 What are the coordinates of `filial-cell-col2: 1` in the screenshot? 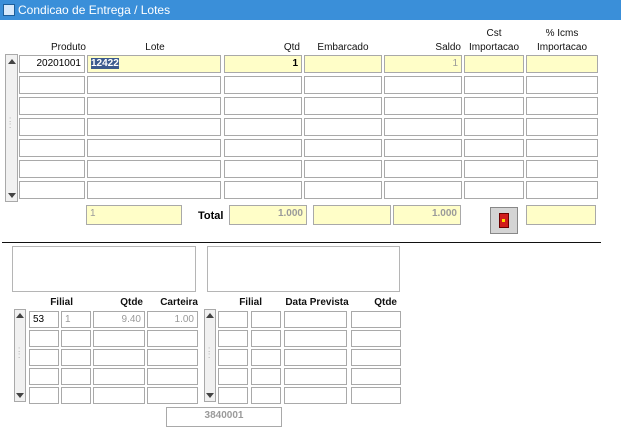 It's located at (76, 319).